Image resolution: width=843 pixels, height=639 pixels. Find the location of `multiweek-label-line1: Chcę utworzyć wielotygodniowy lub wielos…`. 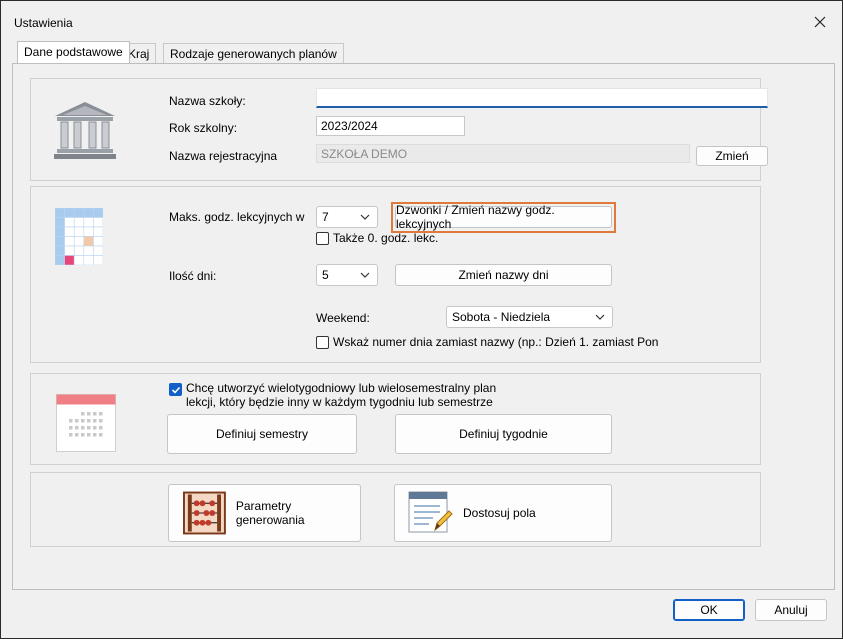

multiweek-label-line1: Chcę utworzyć wielotygodniowy lub wielos… is located at coordinates (341, 388).